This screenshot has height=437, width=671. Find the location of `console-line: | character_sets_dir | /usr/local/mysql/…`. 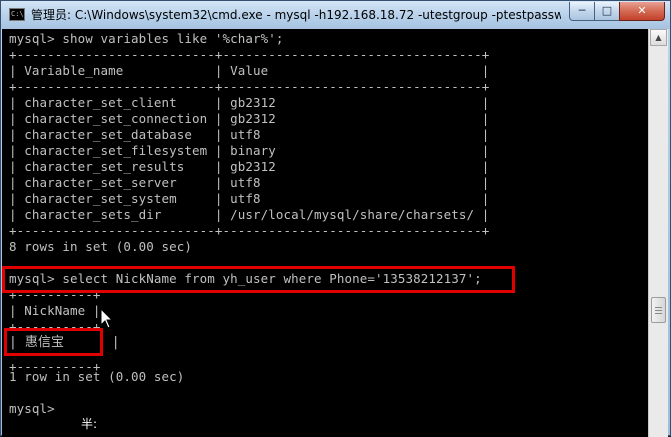

console-line: | character_sets_dir | /usr/local/mysql/… is located at coordinates (249, 214).